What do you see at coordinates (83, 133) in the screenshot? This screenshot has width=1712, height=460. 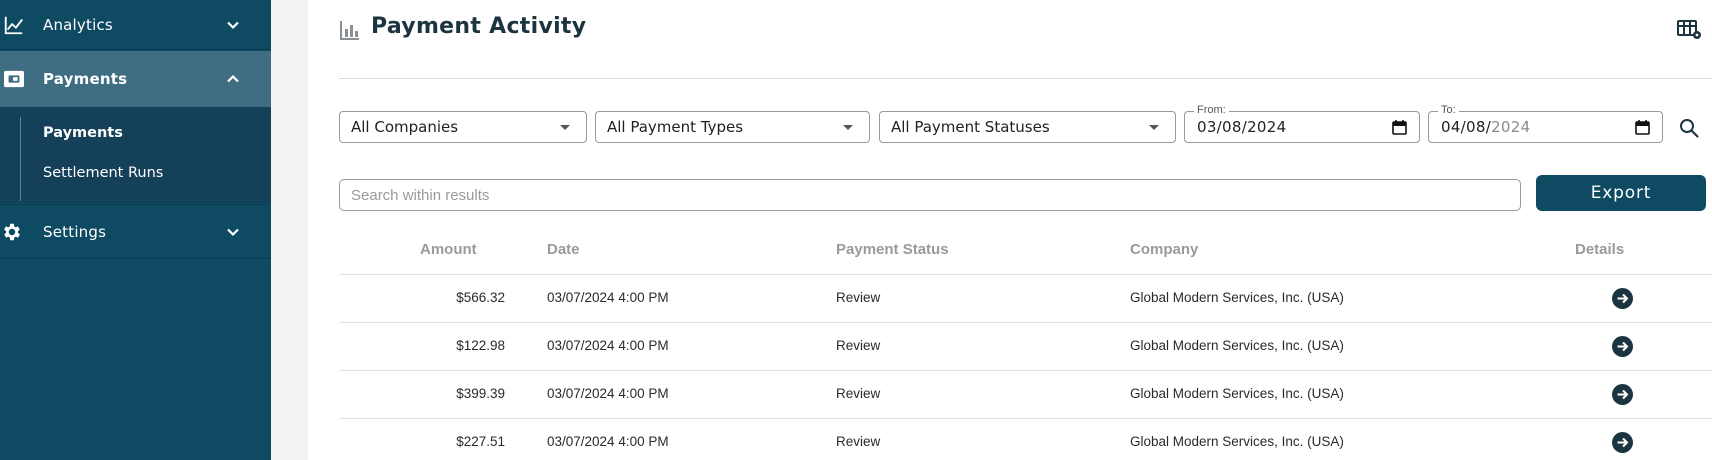 I see `sidebar-subitem-payments: Payments` at bounding box center [83, 133].